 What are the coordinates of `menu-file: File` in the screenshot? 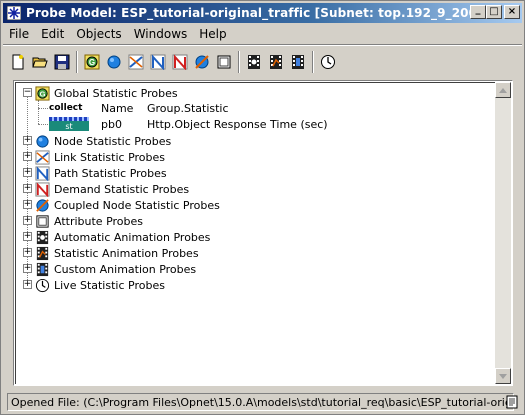 It's located at (19, 34).